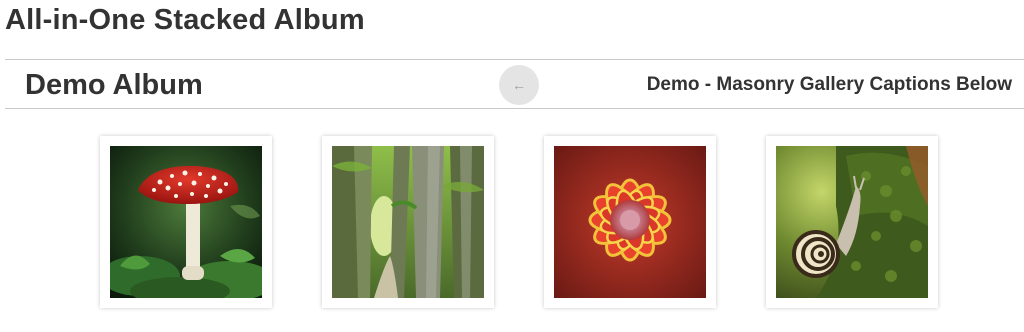  I want to click on album-title: Demo Album, so click(114, 85).